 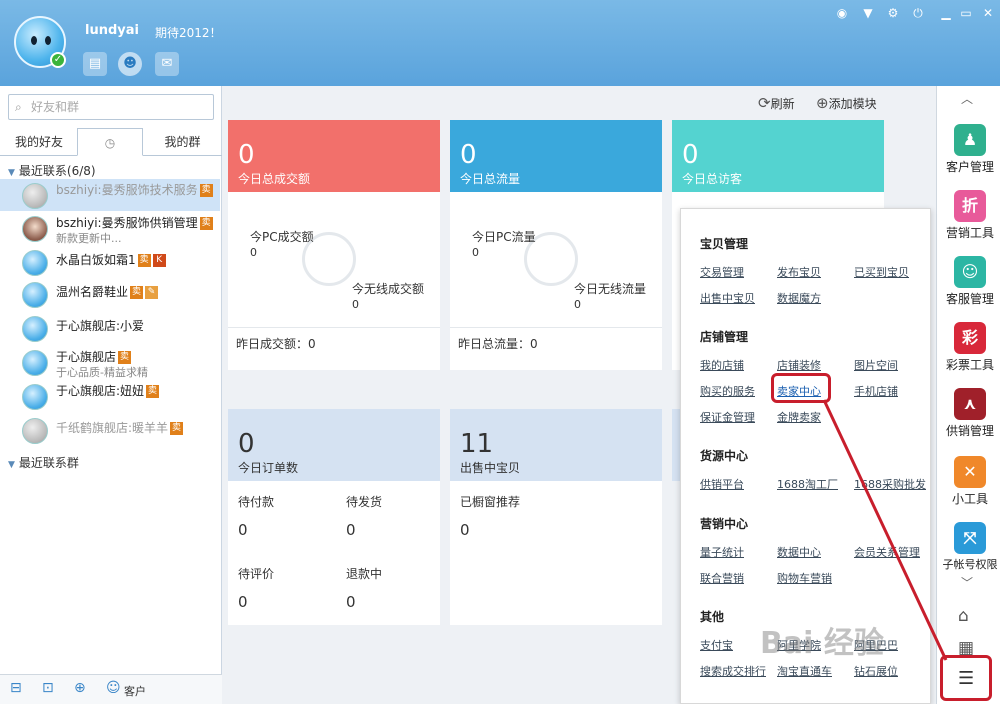 What do you see at coordinates (885, 530) in the screenshot?
I see `annotation-arrow` at bounding box center [885, 530].